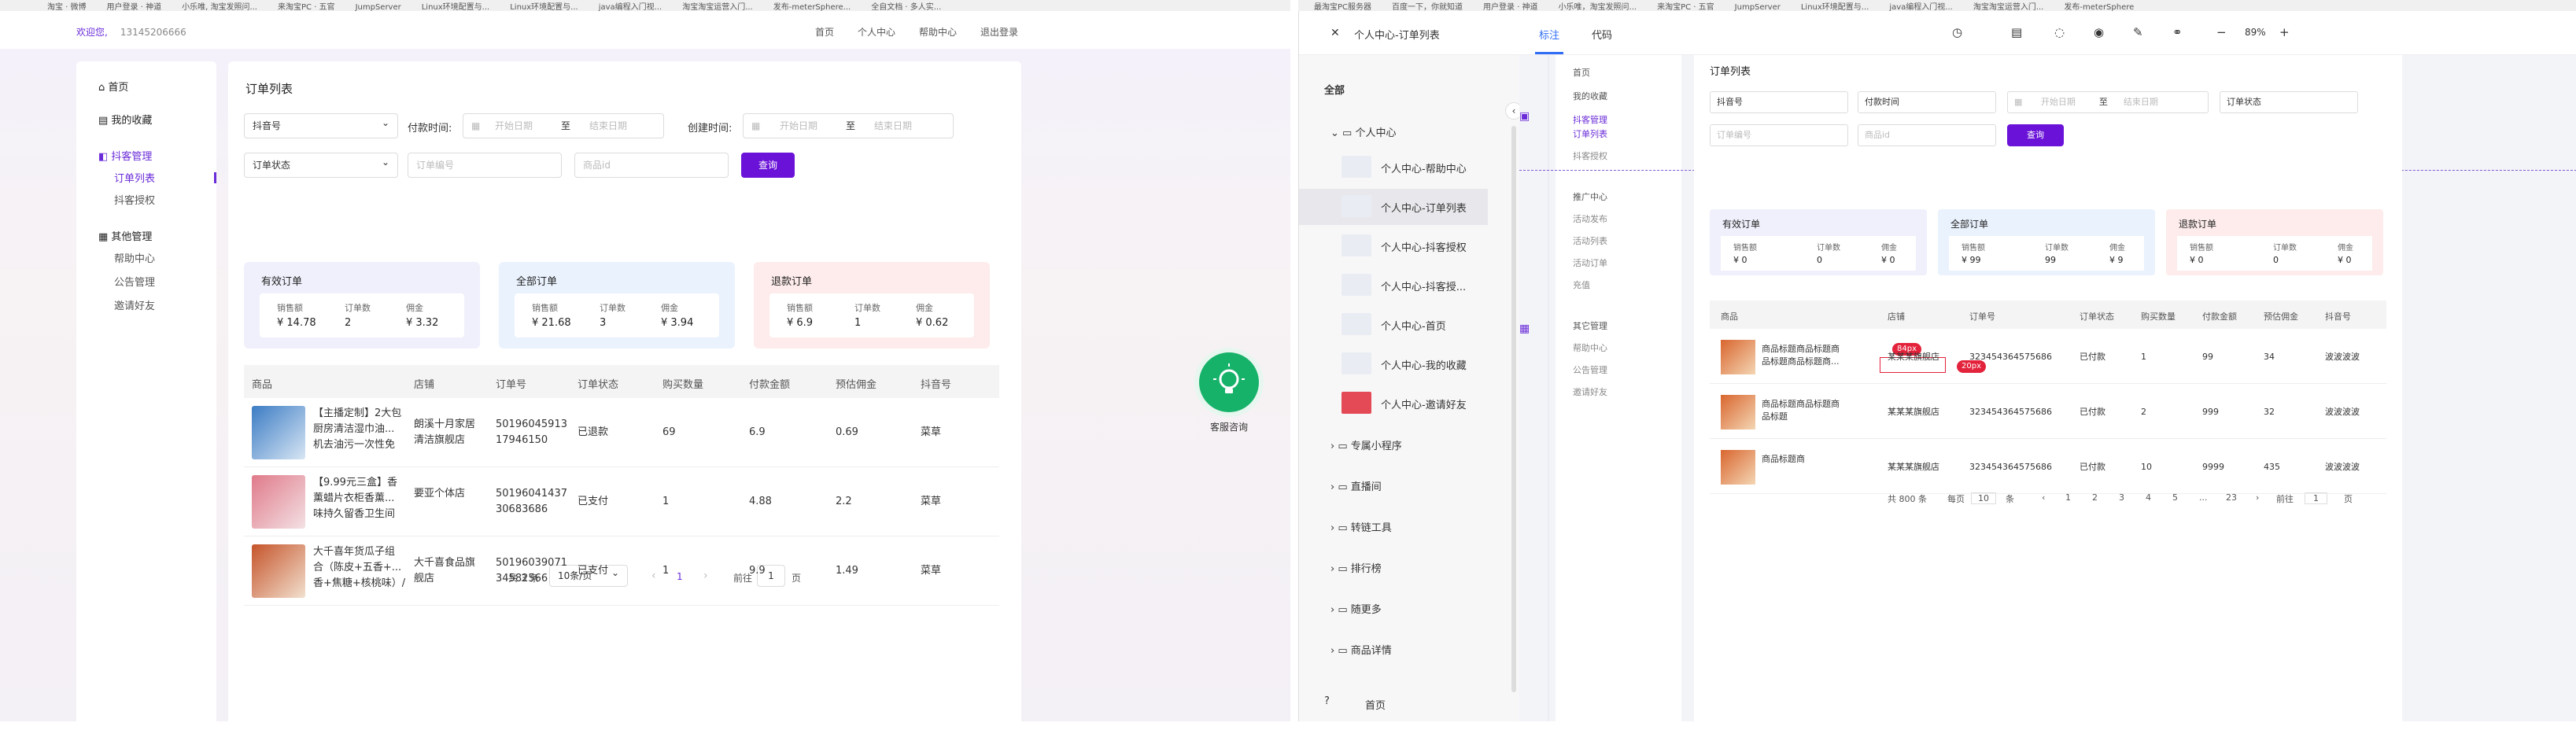 The image size is (2576, 730). I want to click on product-title-1: 【主播定制】2大包, so click(357, 414).